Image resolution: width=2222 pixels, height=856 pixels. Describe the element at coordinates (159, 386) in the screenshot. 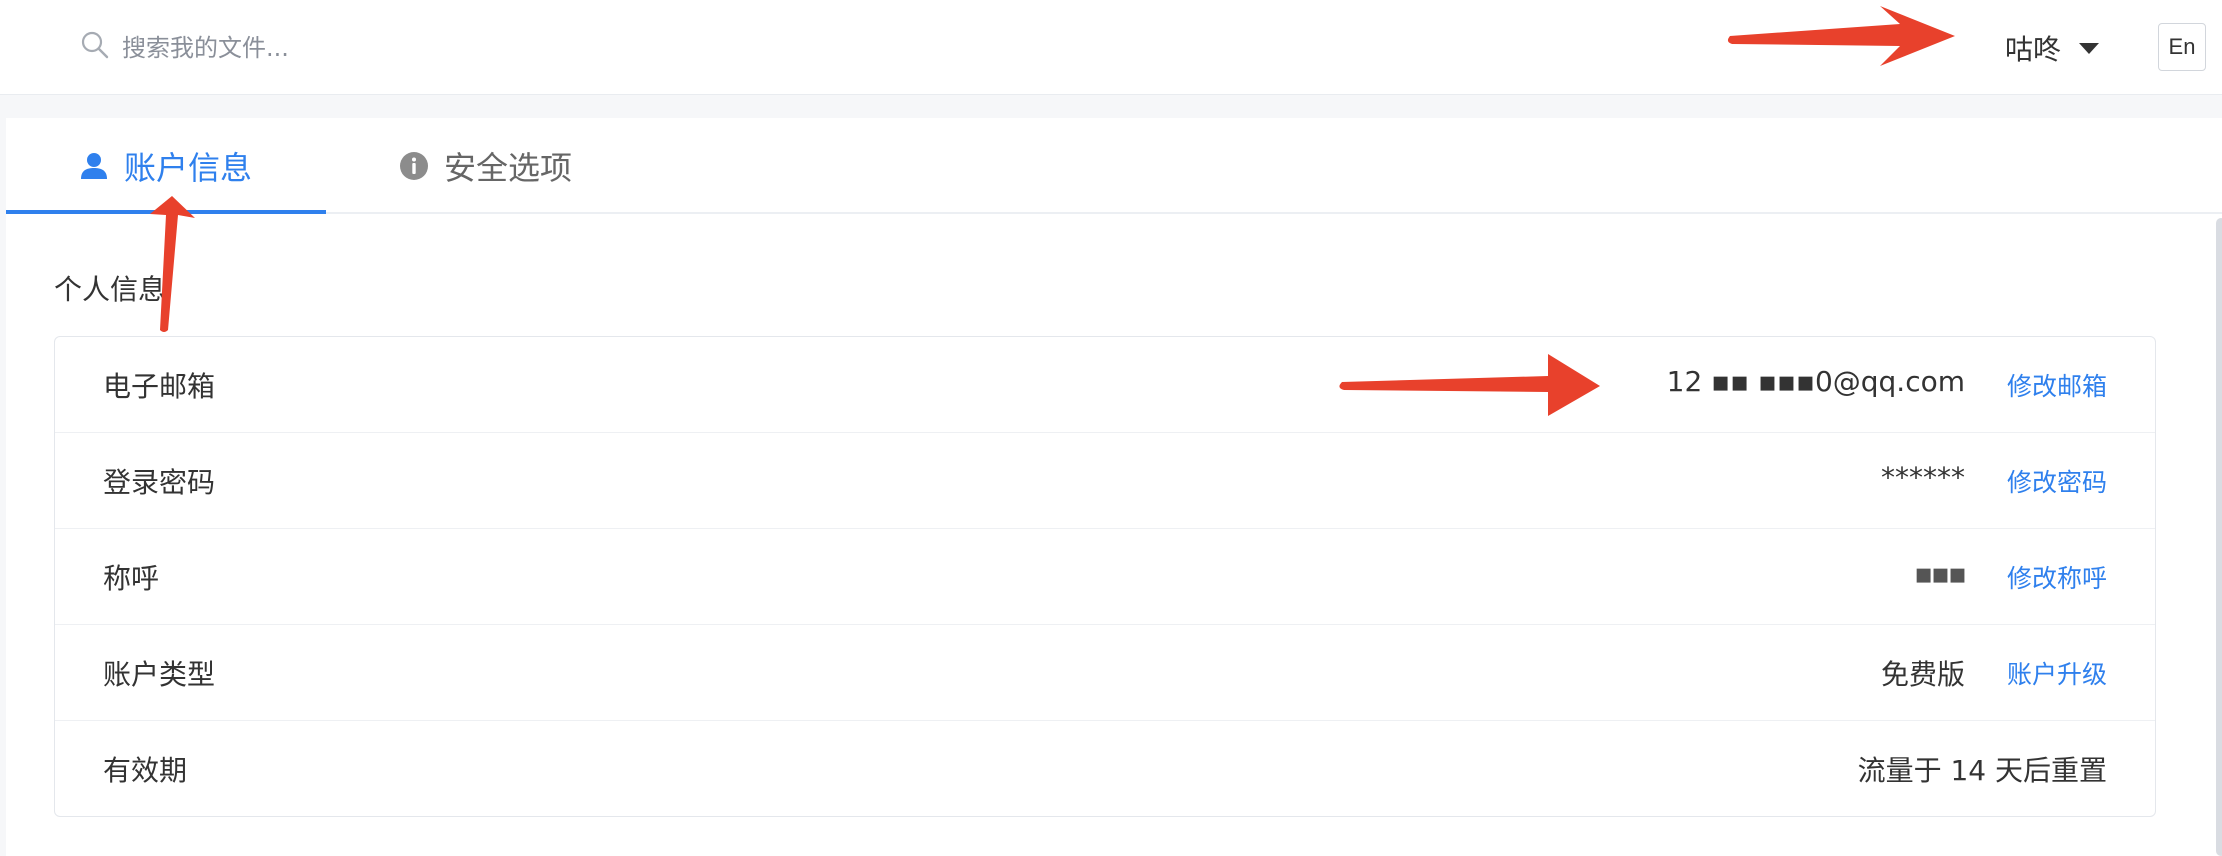

I see `row-label: 电子邮箱` at that location.